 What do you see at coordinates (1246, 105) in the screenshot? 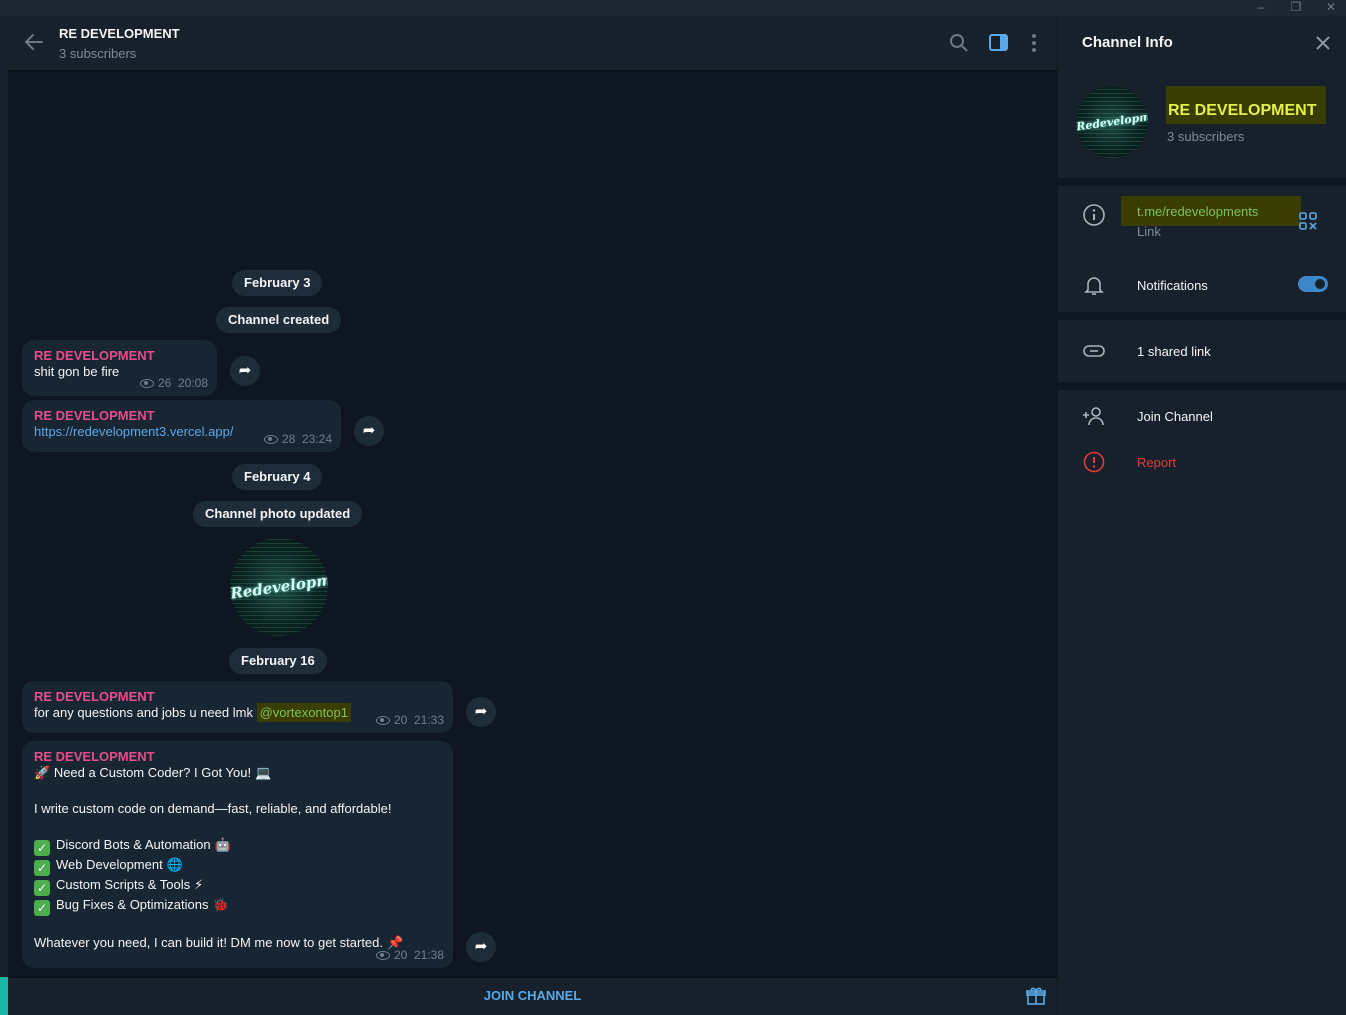
I see `channel-name: RE DEVELOPMENT` at bounding box center [1246, 105].